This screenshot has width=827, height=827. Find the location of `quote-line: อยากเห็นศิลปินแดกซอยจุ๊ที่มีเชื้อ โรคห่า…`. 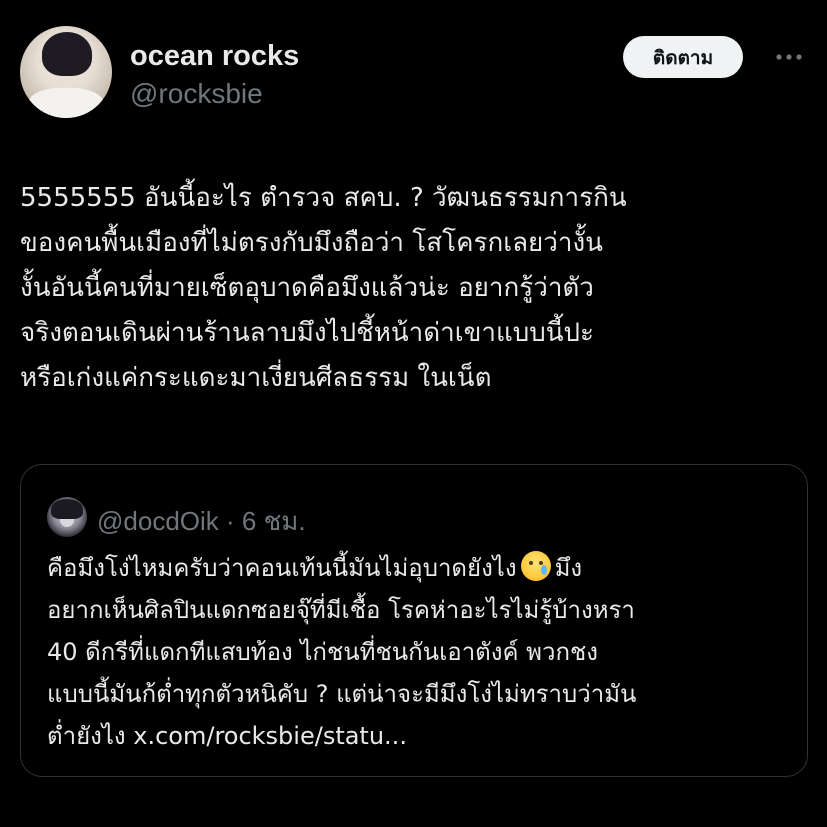

quote-line: อยากเห็นศิลปินแดกซอยจุ๊ที่มีเชื้อ โรคห่า… is located at coordinates (341, 610).